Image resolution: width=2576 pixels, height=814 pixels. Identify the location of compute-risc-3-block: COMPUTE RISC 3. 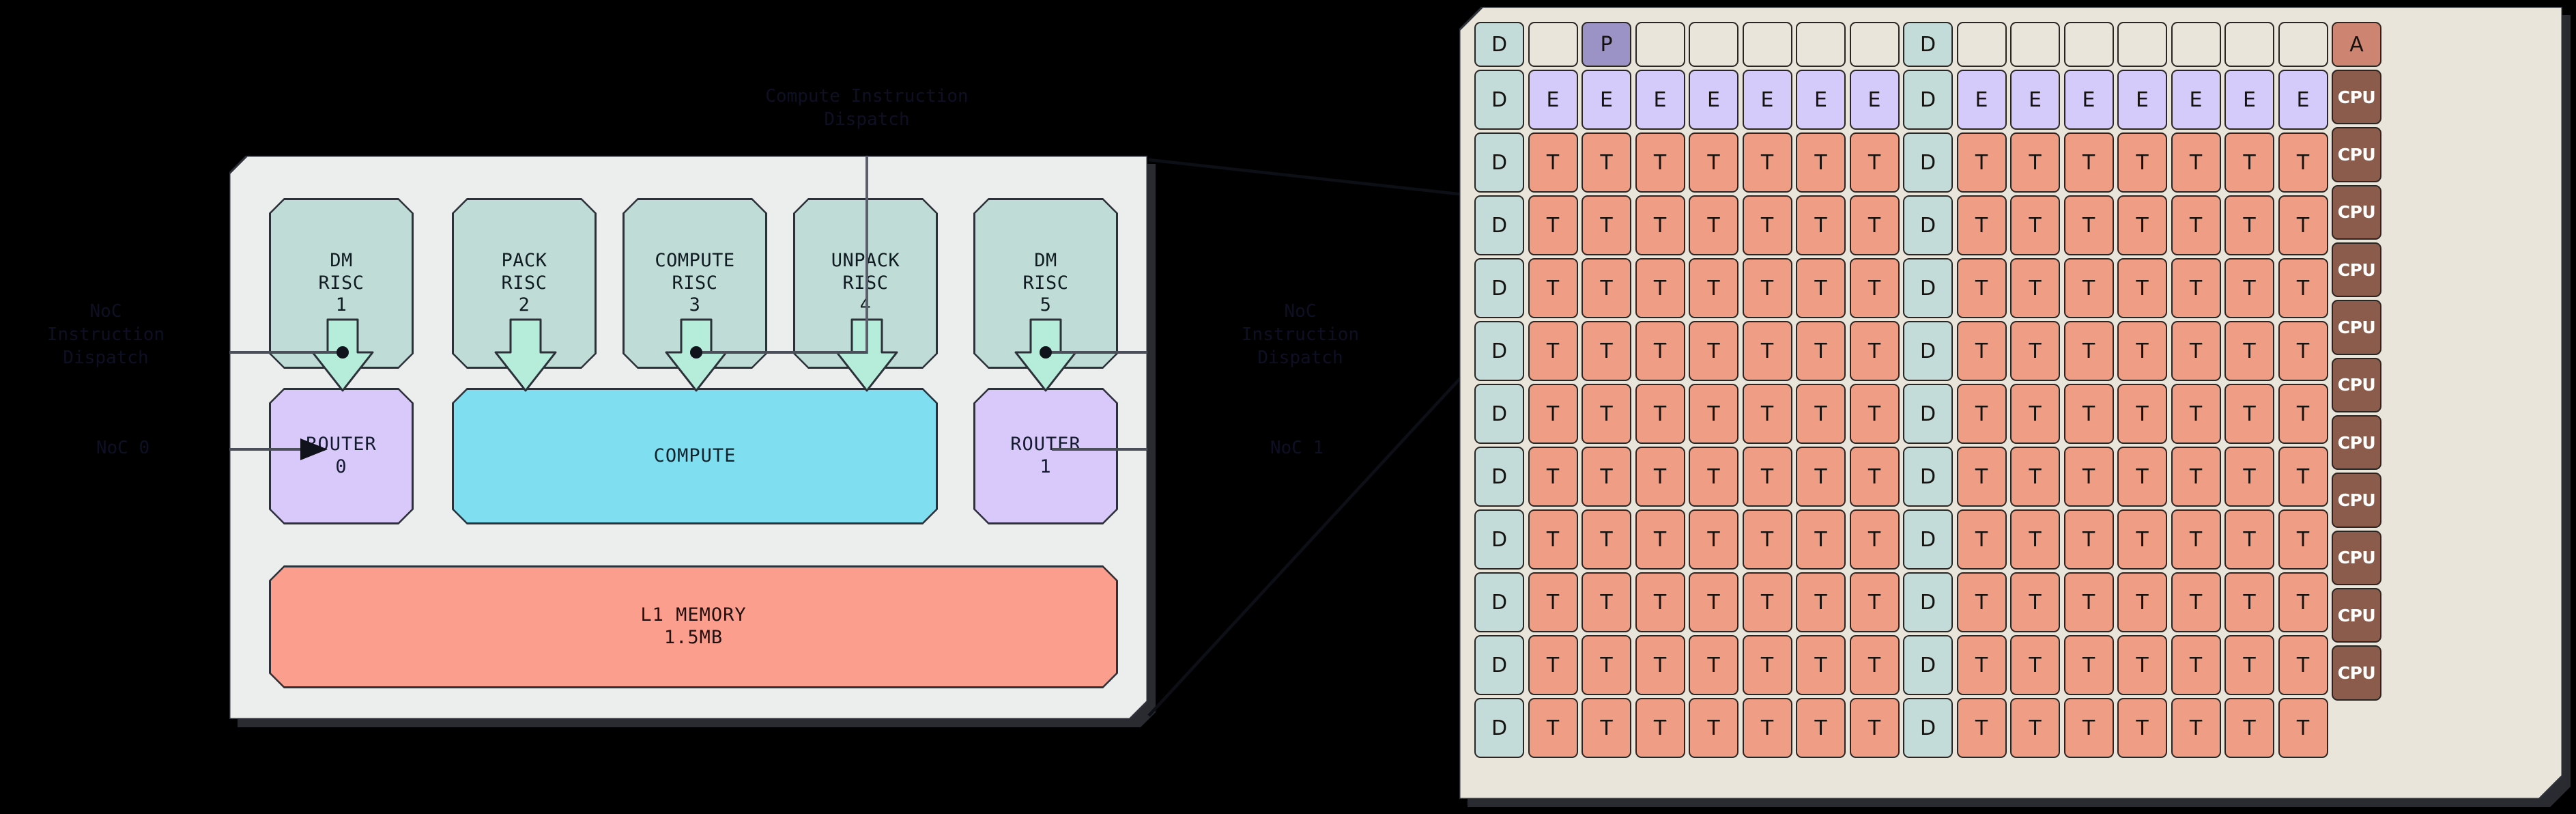
(694, 283).